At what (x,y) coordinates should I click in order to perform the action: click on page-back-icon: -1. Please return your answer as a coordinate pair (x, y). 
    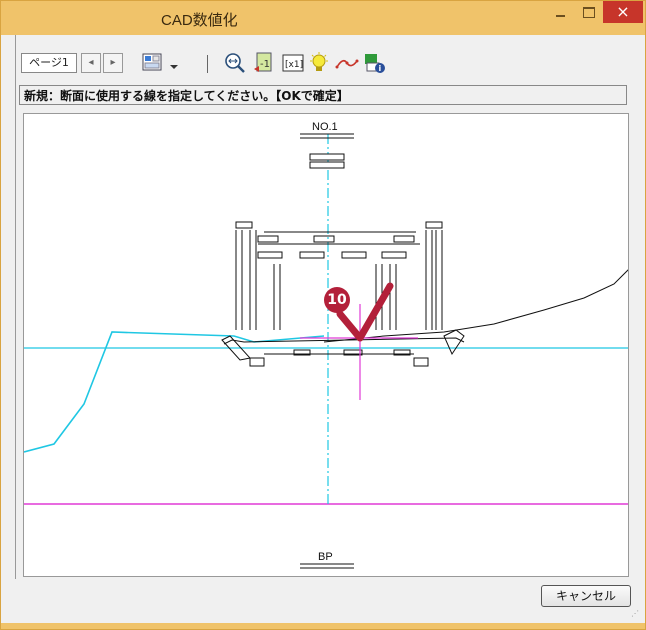
    Looking at the image, I should click on (263, 63).